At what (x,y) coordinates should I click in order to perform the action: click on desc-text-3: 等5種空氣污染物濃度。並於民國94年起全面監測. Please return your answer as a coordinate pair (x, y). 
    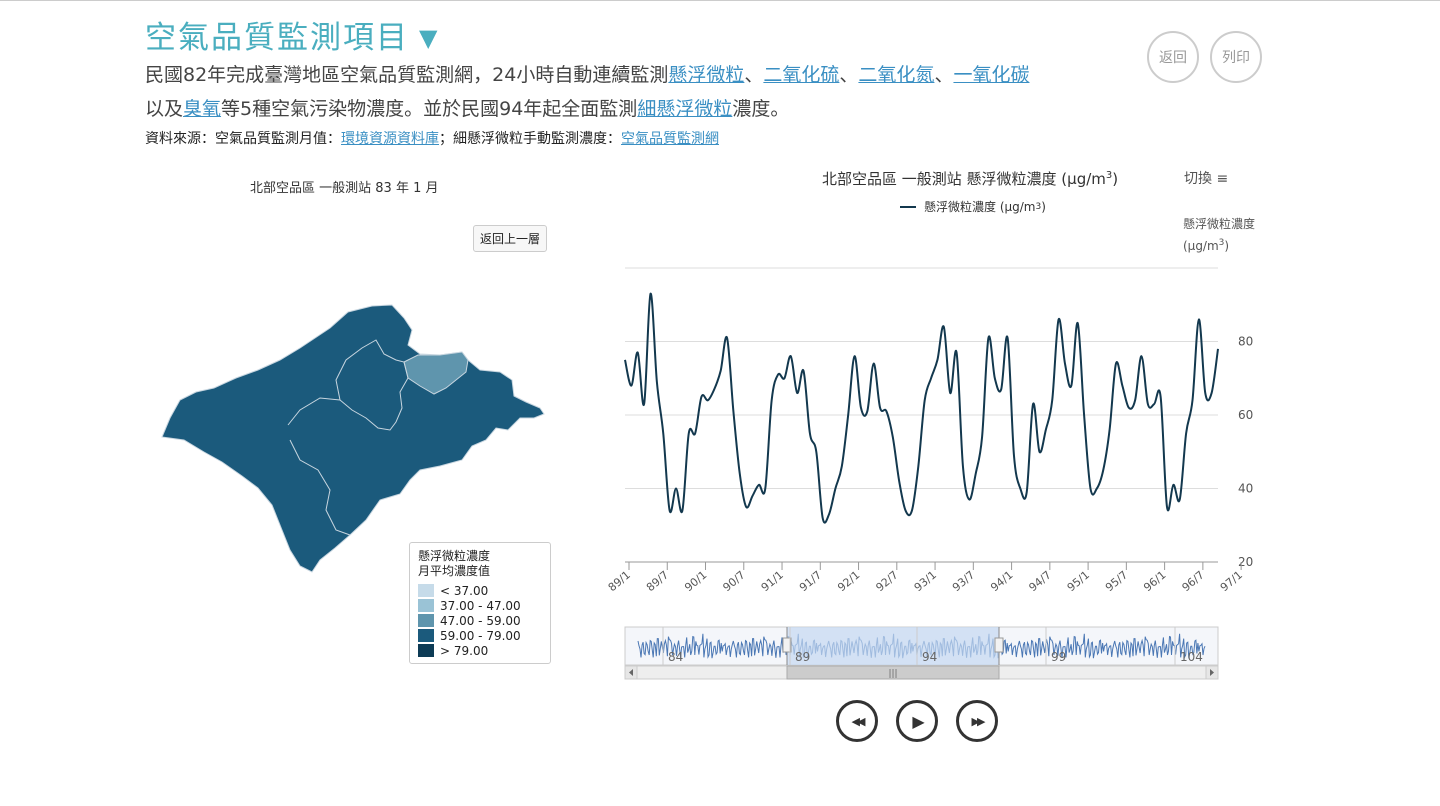
    Looking at the image, I should click on (429, 109).